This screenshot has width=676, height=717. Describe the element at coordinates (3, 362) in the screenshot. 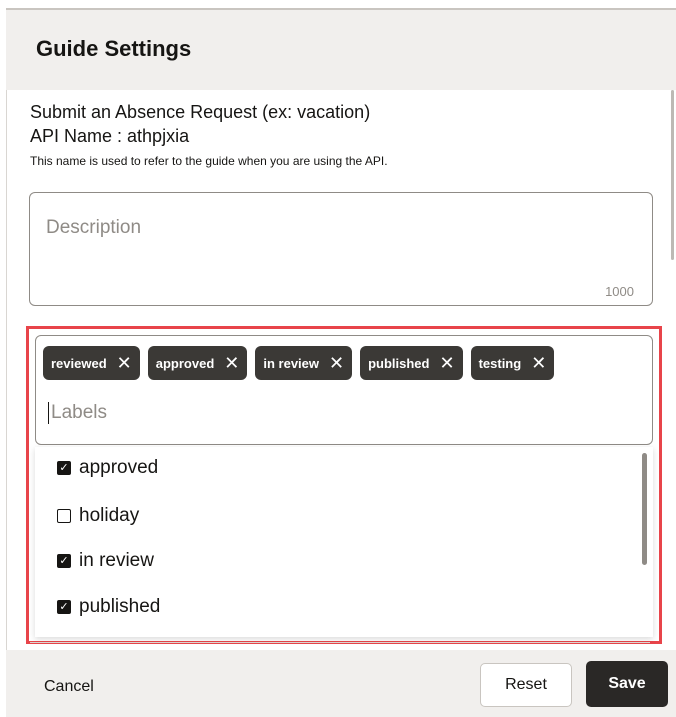

I see `background-panel-edge` at that location.